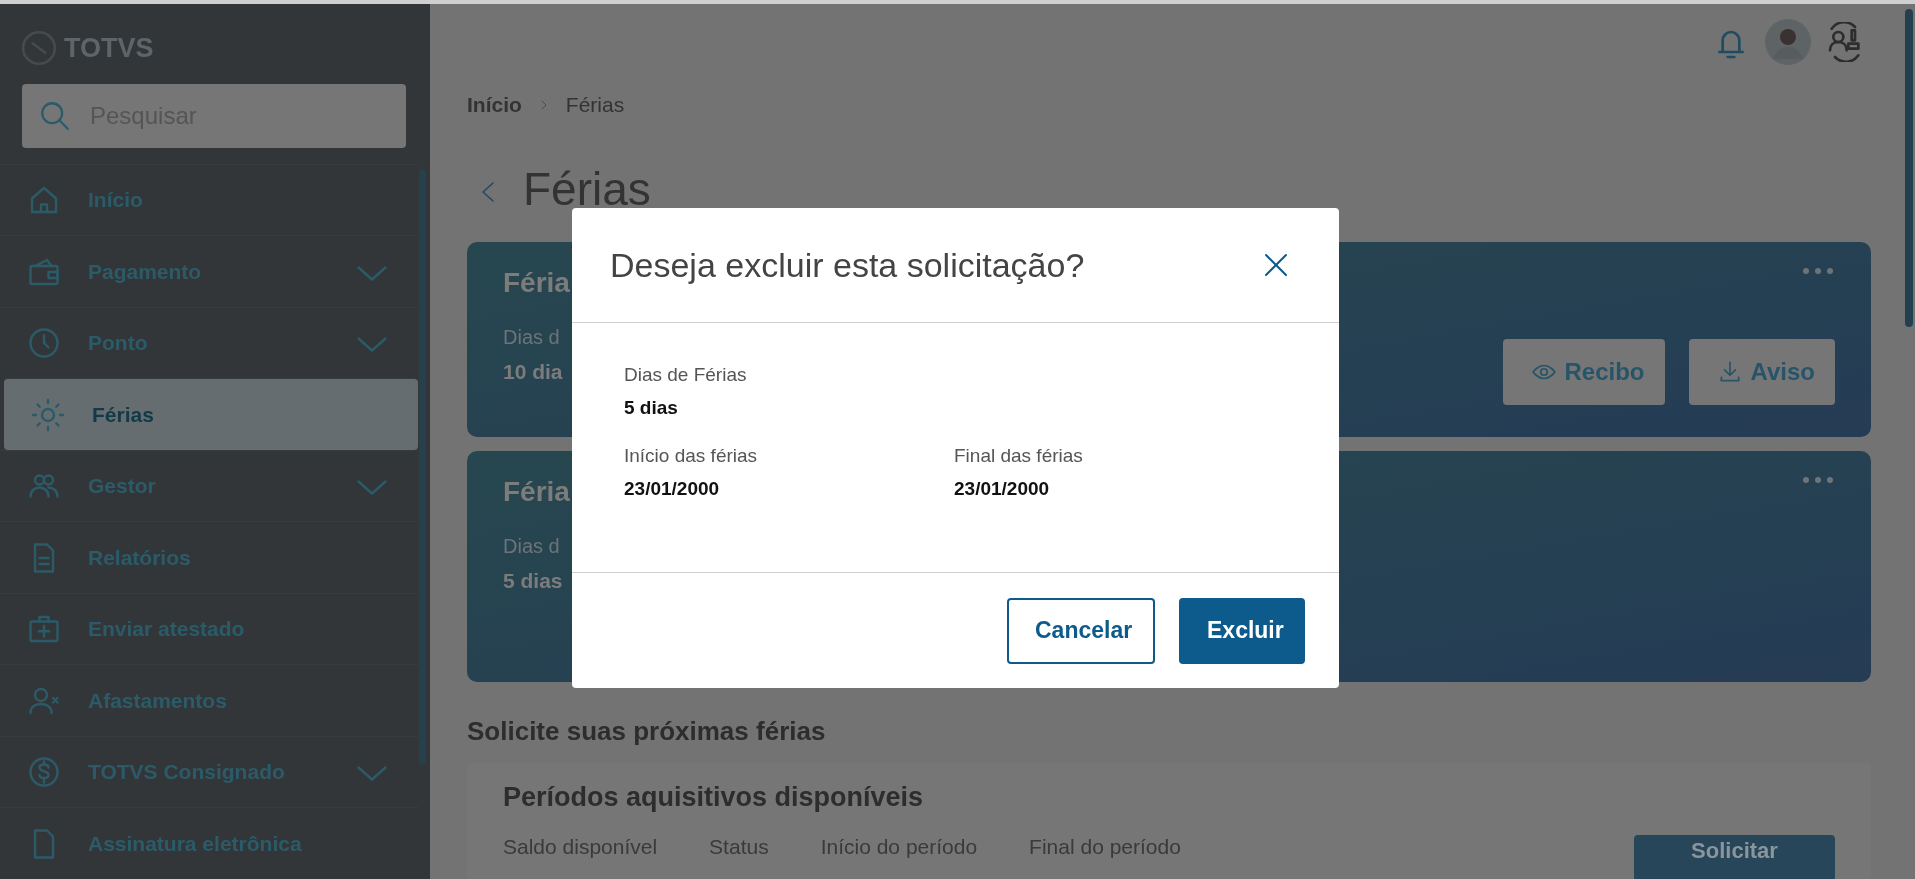 This screenshot has width=1915, height=879. What do you see at coordinates (494, 105) in the screenshot?
I see `breadcrumb-link: Início` at bounding box center [494, 105].